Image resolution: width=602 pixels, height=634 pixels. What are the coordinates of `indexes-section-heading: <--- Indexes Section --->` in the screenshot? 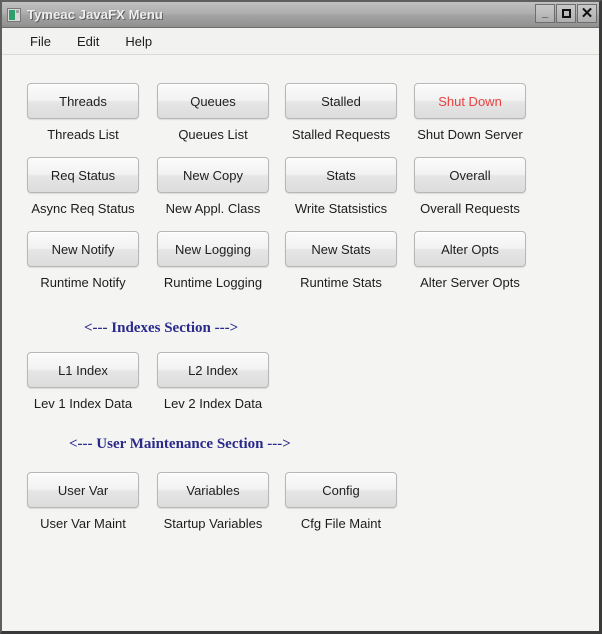 It's located at (161, 328).